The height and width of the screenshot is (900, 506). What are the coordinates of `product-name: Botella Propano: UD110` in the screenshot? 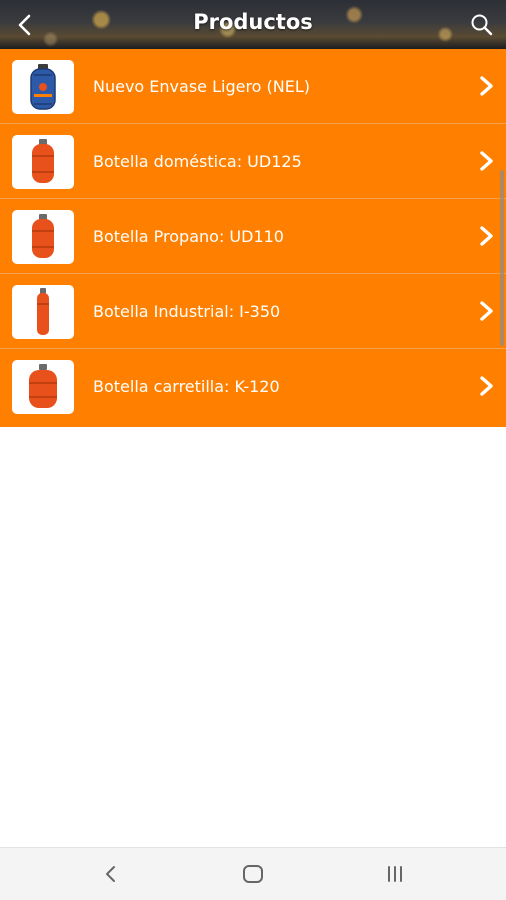 It's located at (188, 236).